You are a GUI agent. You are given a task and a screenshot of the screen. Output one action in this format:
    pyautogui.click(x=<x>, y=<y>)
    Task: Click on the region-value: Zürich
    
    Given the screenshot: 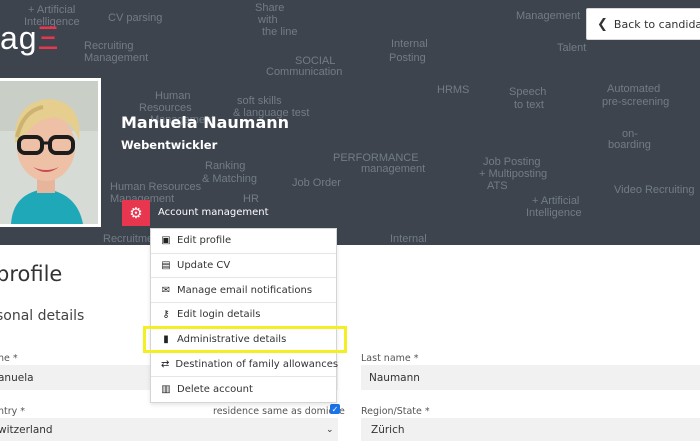 What is the action you would take?
    pyautogui.click(x=388, y=430)
    